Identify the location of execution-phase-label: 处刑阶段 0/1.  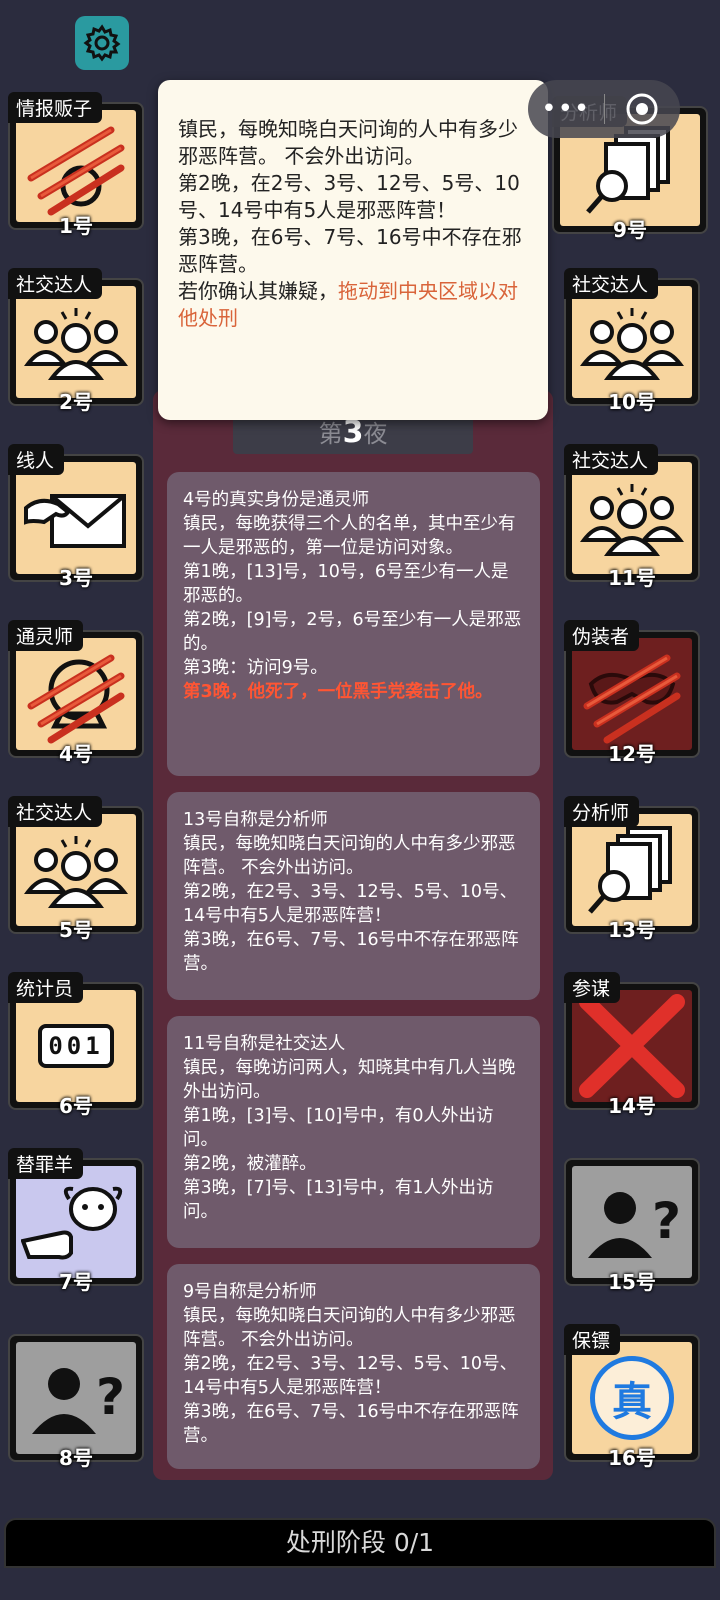
(360, 1542).